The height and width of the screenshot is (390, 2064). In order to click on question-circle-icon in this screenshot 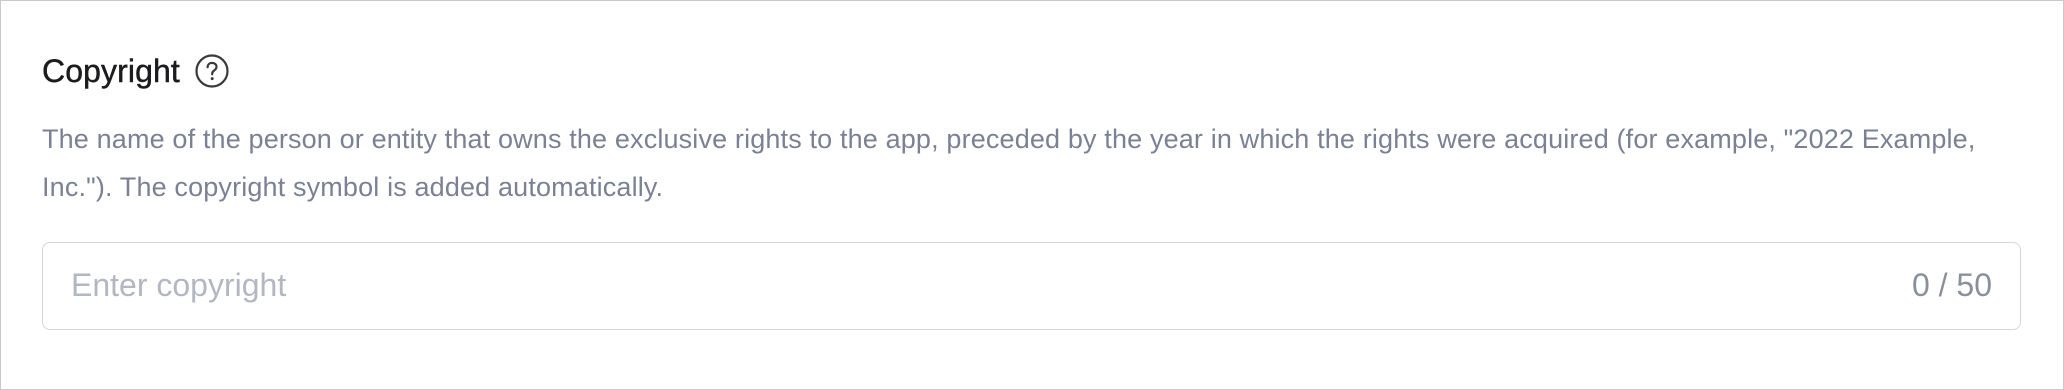, I will do `click(212, 71)`.